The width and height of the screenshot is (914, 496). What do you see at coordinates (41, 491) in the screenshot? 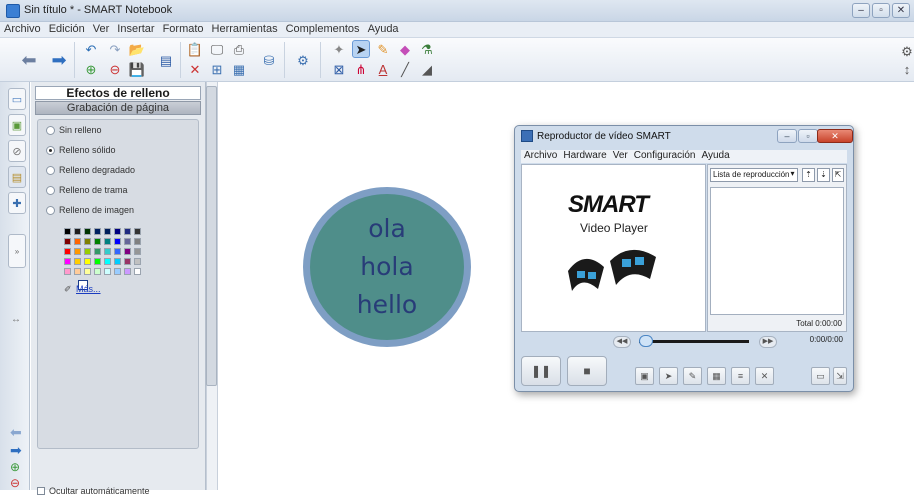
I see `auto-hide-checkbox` at bounding box center [41, 491].